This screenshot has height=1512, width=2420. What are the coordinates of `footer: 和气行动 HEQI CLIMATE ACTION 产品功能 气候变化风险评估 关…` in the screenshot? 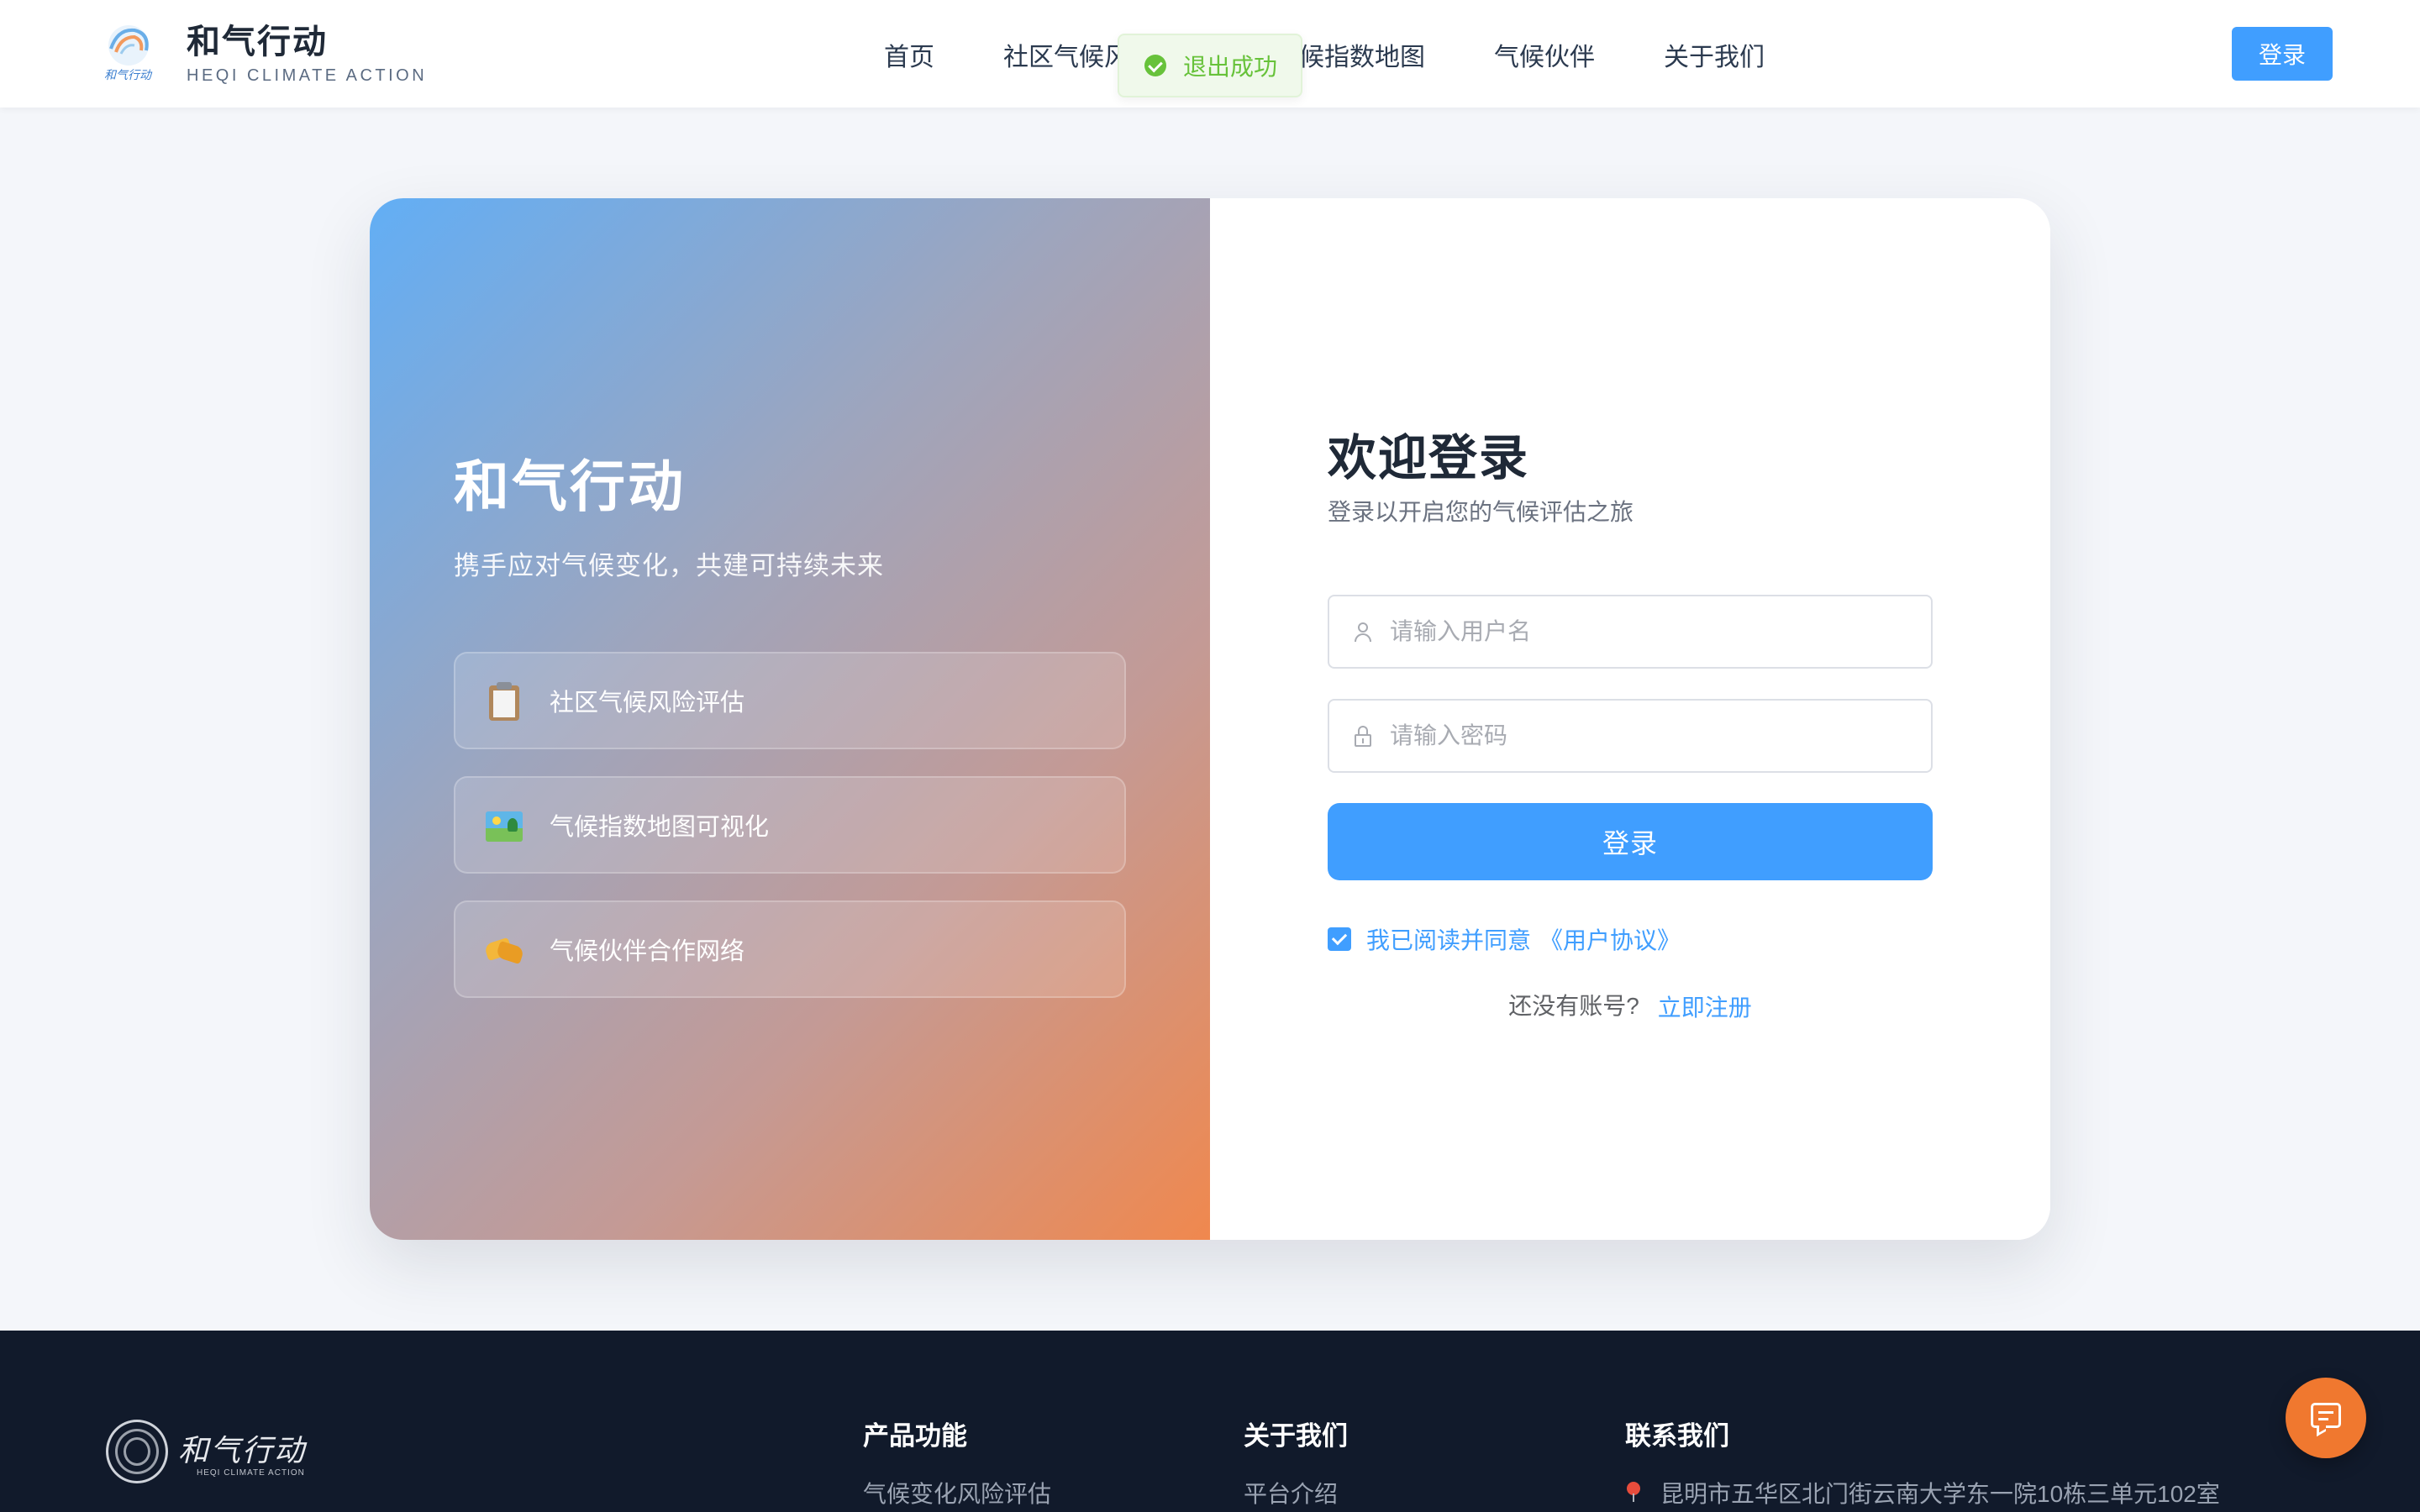 It's located at (1210, 1421).